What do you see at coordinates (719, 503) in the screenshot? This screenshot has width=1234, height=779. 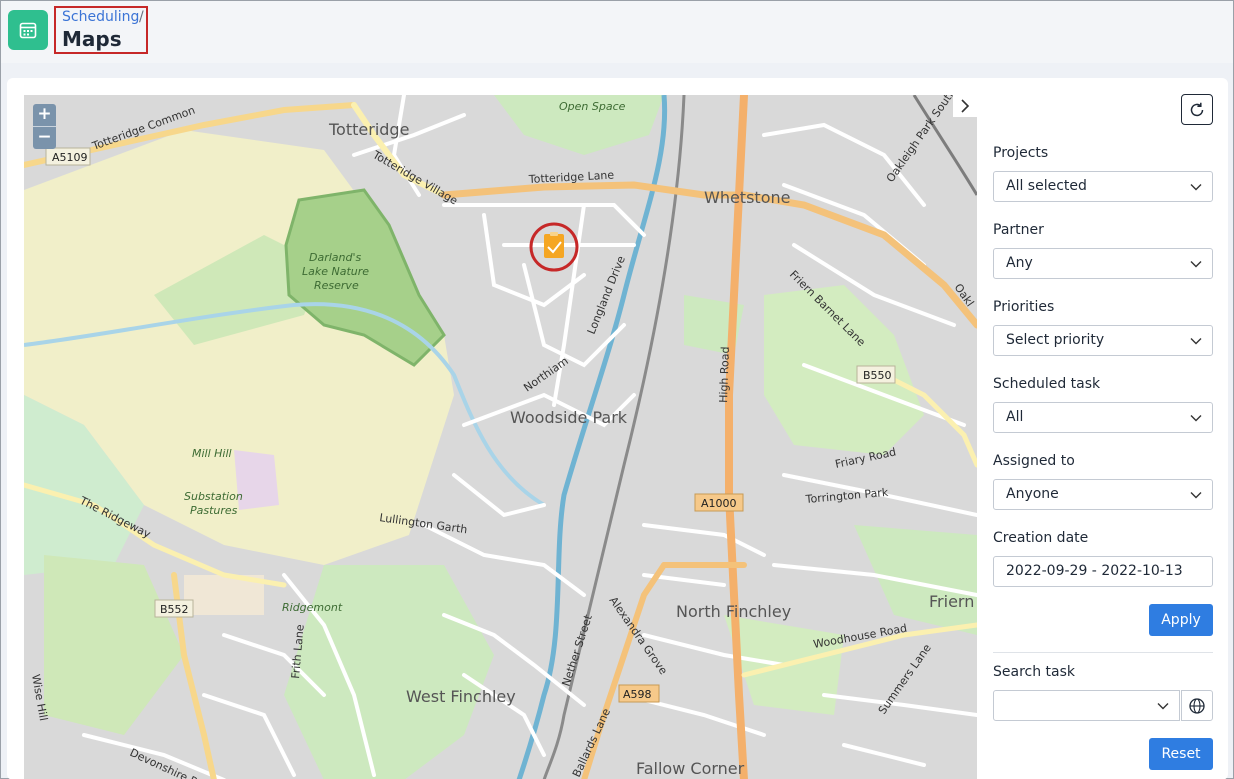 I see `road-shield-a1000: A1000` at bounding box center [719, 503].